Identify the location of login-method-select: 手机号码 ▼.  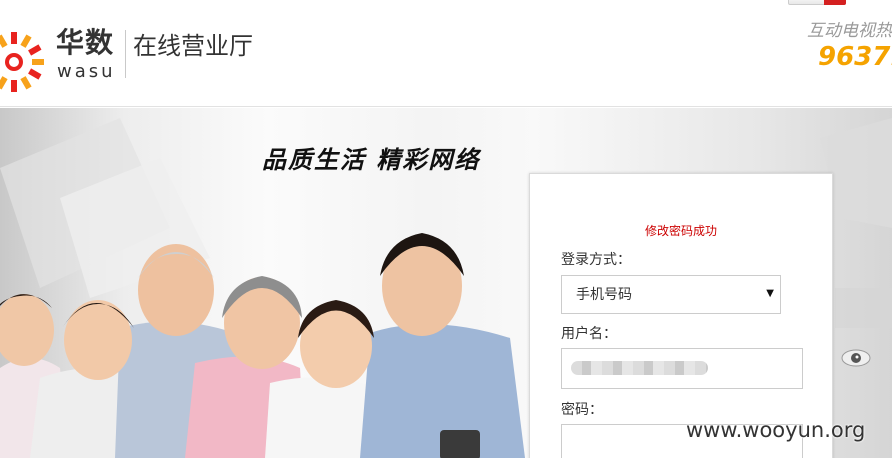
(671, 294).